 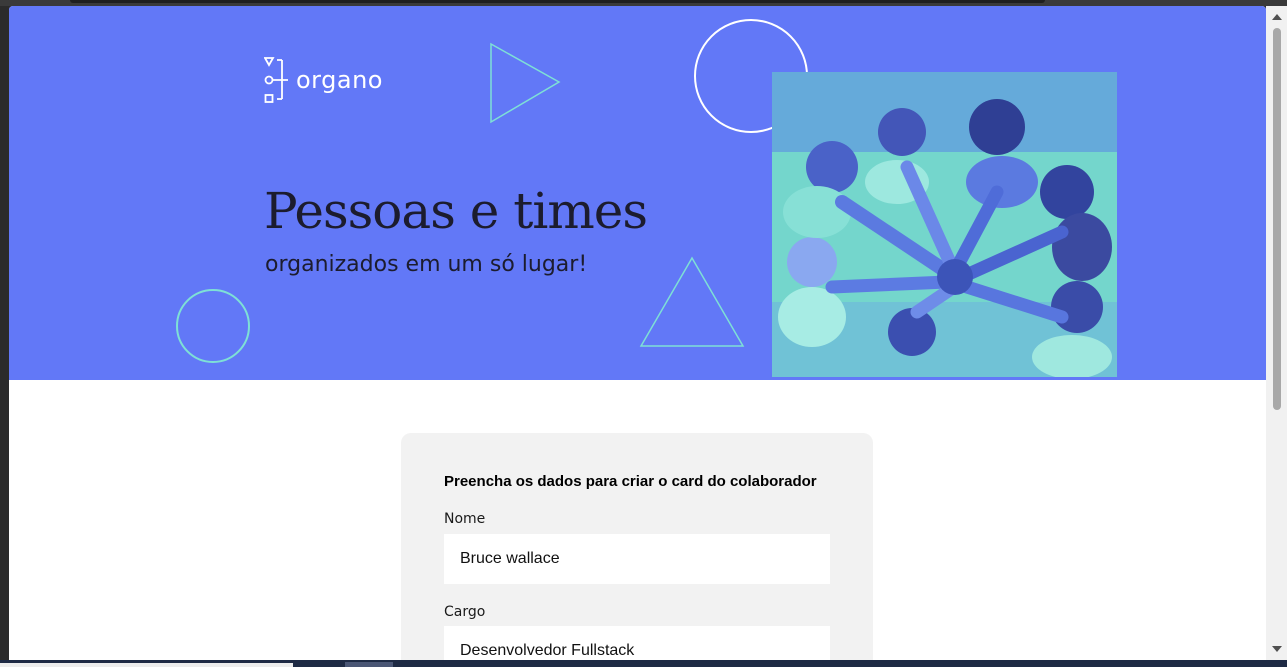 What do you see at coordinates (1277, 649) in the screenshot?
I see `scroll-down-arrow-icon` at bounding box center [1277, 649].